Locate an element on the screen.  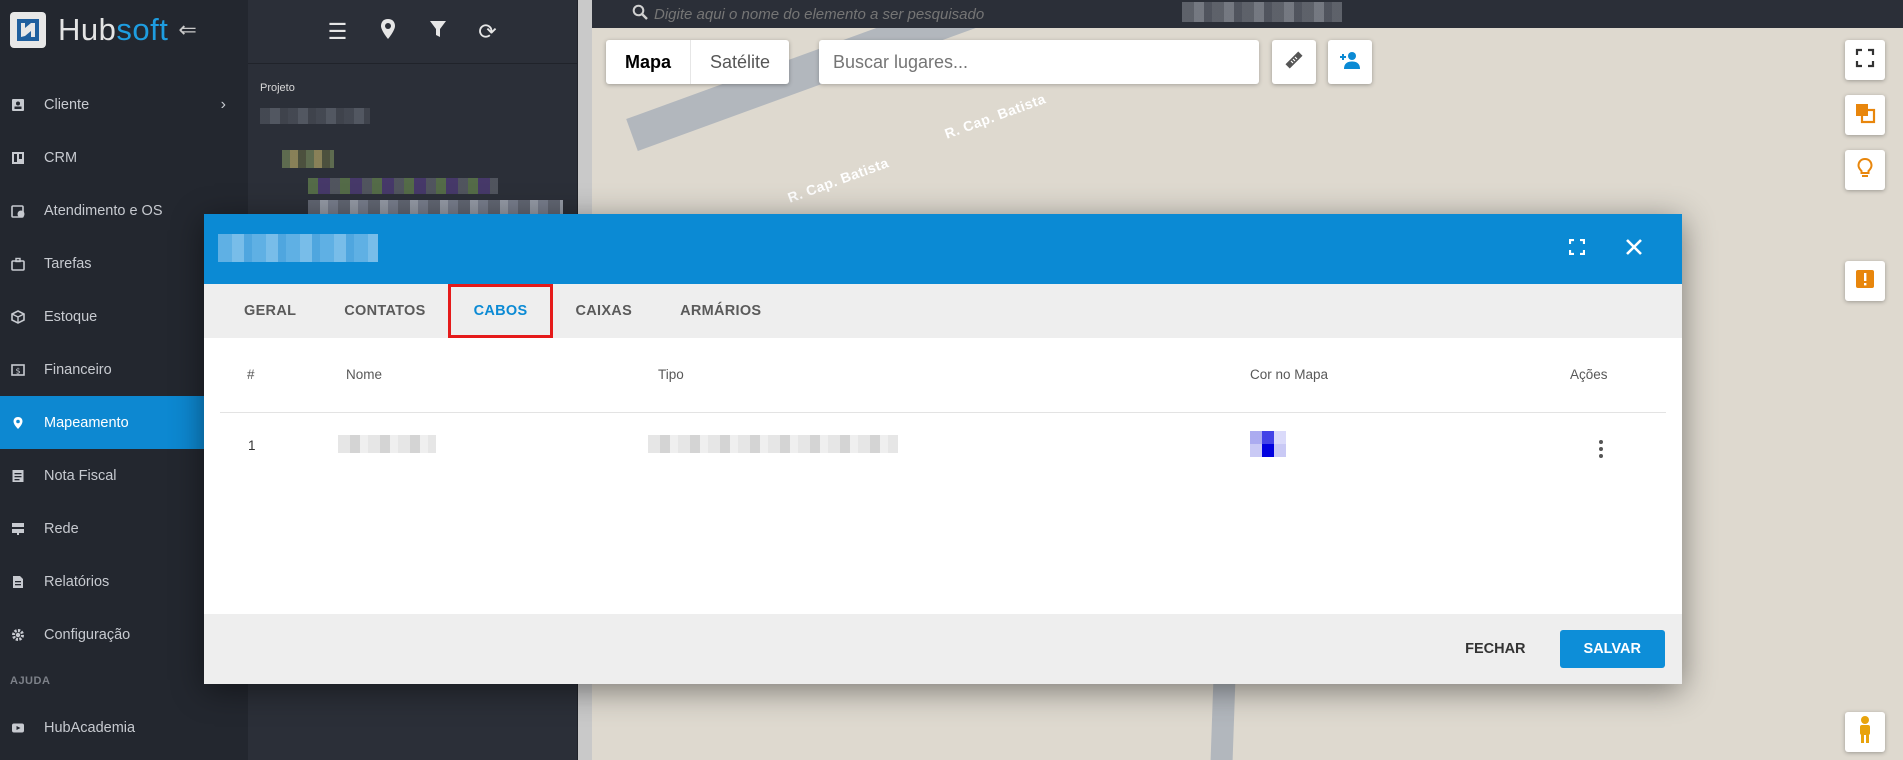
redacted-project-name is located at coordinates (315, 116).